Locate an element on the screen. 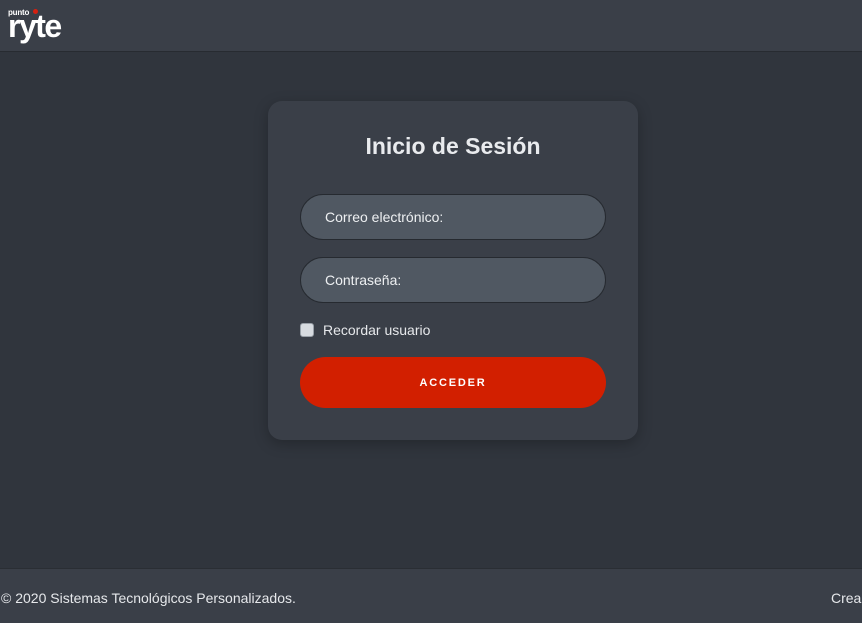 This screenshot has height=623, width=862. login-submit-button: ACCEDER is located at coordinates (453, 382).